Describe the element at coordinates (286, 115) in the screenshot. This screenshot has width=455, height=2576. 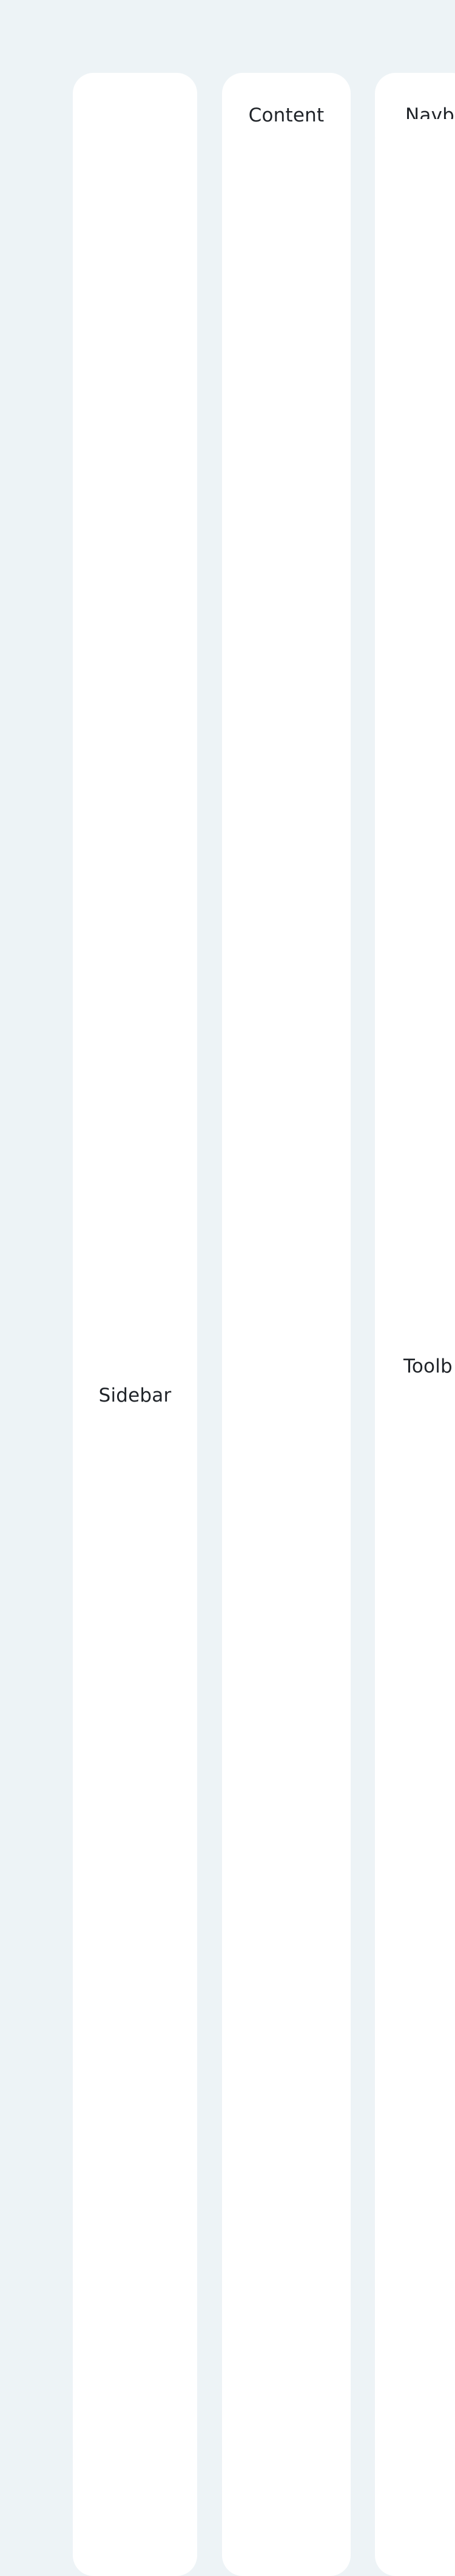
I see `content-label: Content` at that location.